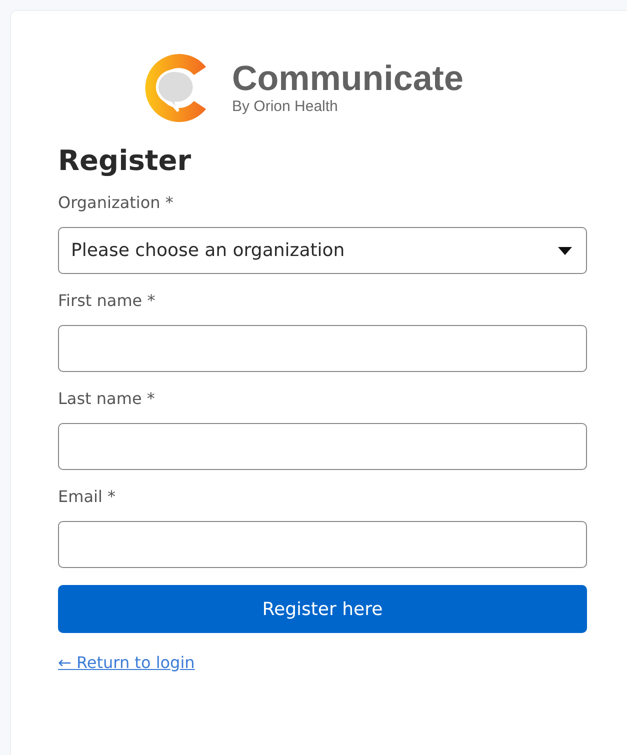  I want to click on field-label: Email *, so click(87, 497).